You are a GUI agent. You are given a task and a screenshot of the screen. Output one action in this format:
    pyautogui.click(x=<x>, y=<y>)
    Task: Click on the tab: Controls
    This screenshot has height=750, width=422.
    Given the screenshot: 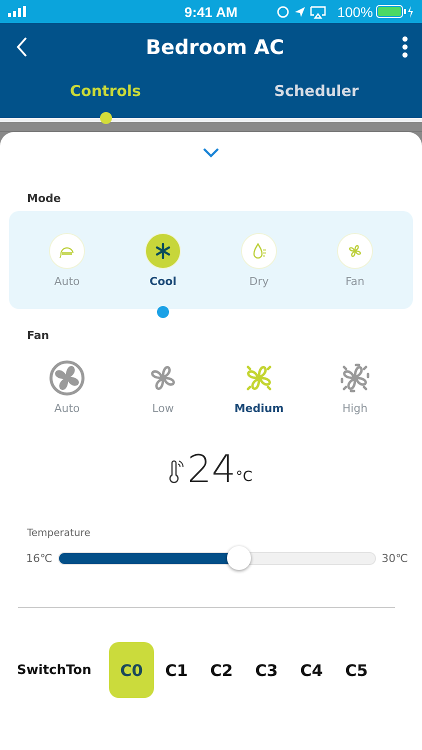 What is the action you would take?
    pyautogui.click(x=105, y=94)
    